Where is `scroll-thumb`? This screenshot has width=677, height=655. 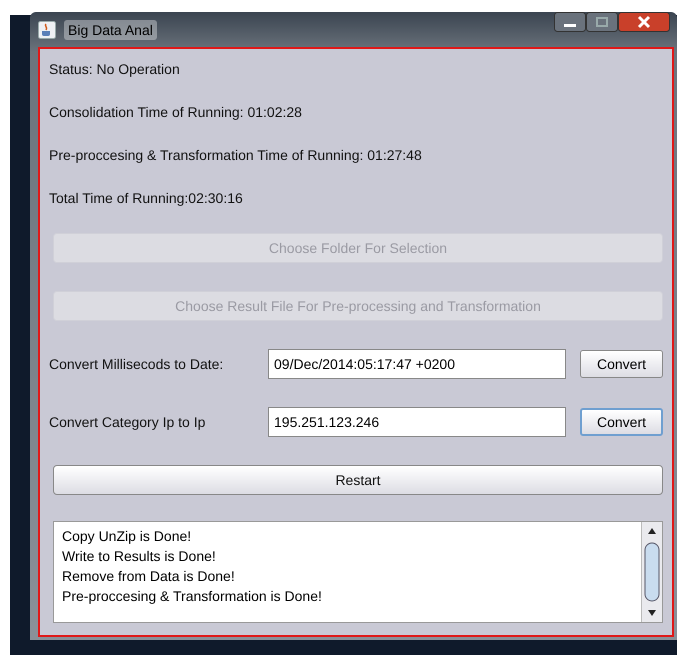
scroll-thumb is located at coordinates (652, 572).